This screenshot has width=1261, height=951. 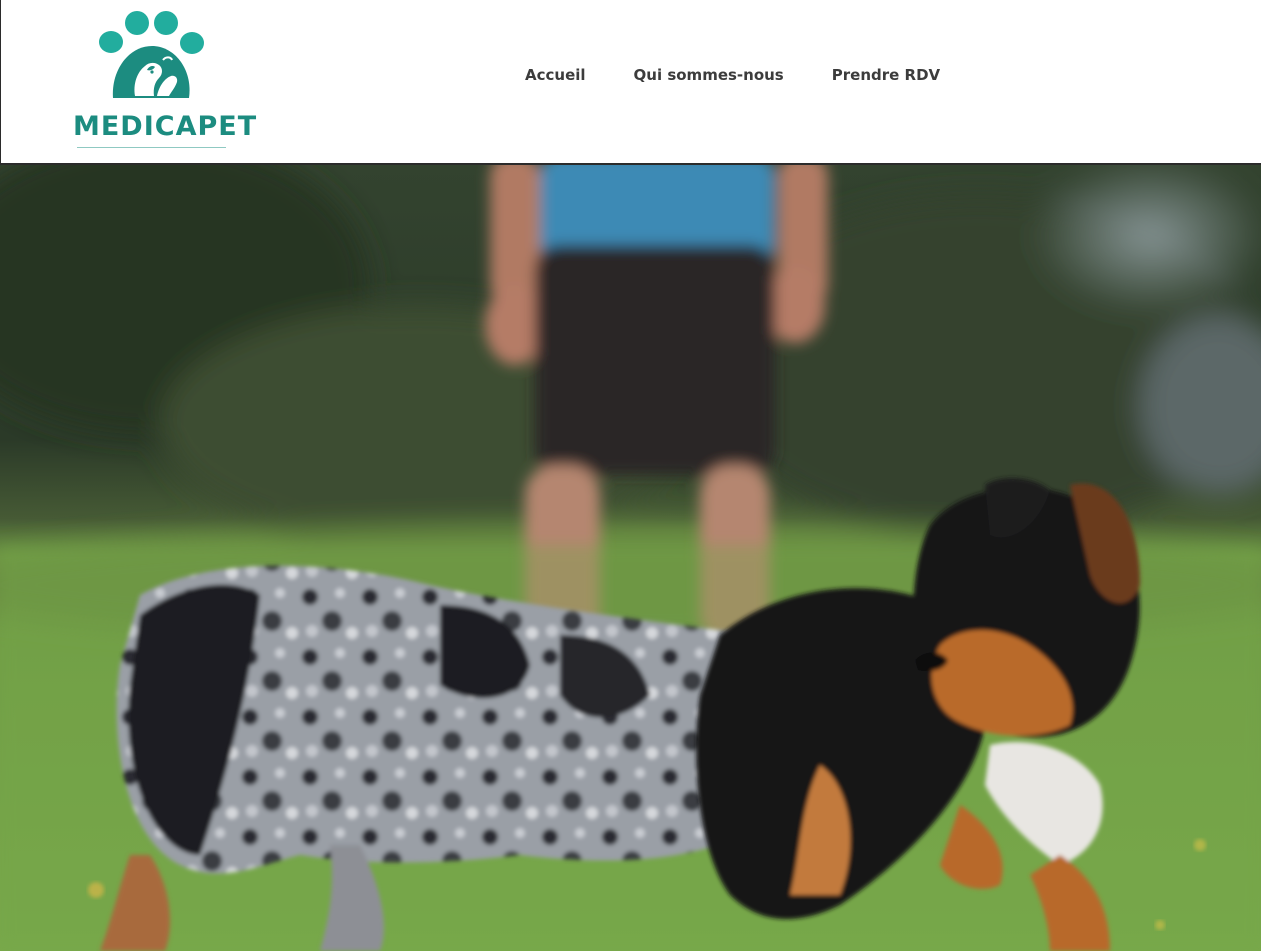 I want to click on paw-icon, so click(x=151, y=54).